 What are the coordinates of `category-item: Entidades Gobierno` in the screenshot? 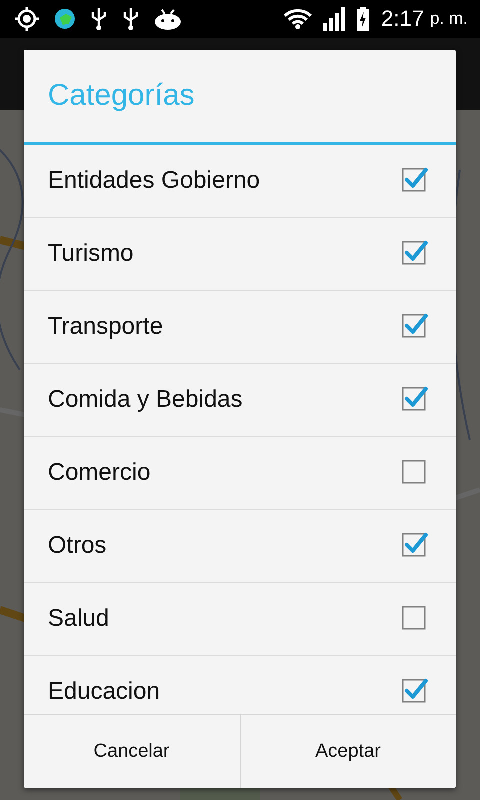 It's located at (240, 181).